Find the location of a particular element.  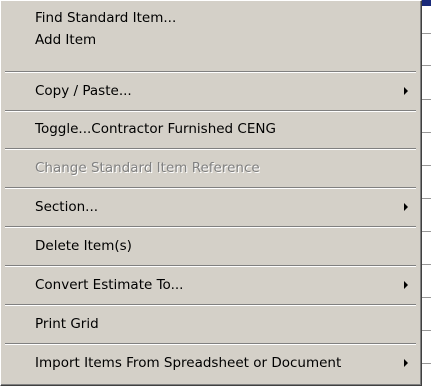

menu-item-delete-items: Delete Item(s) is located at coordinates (210, 246).